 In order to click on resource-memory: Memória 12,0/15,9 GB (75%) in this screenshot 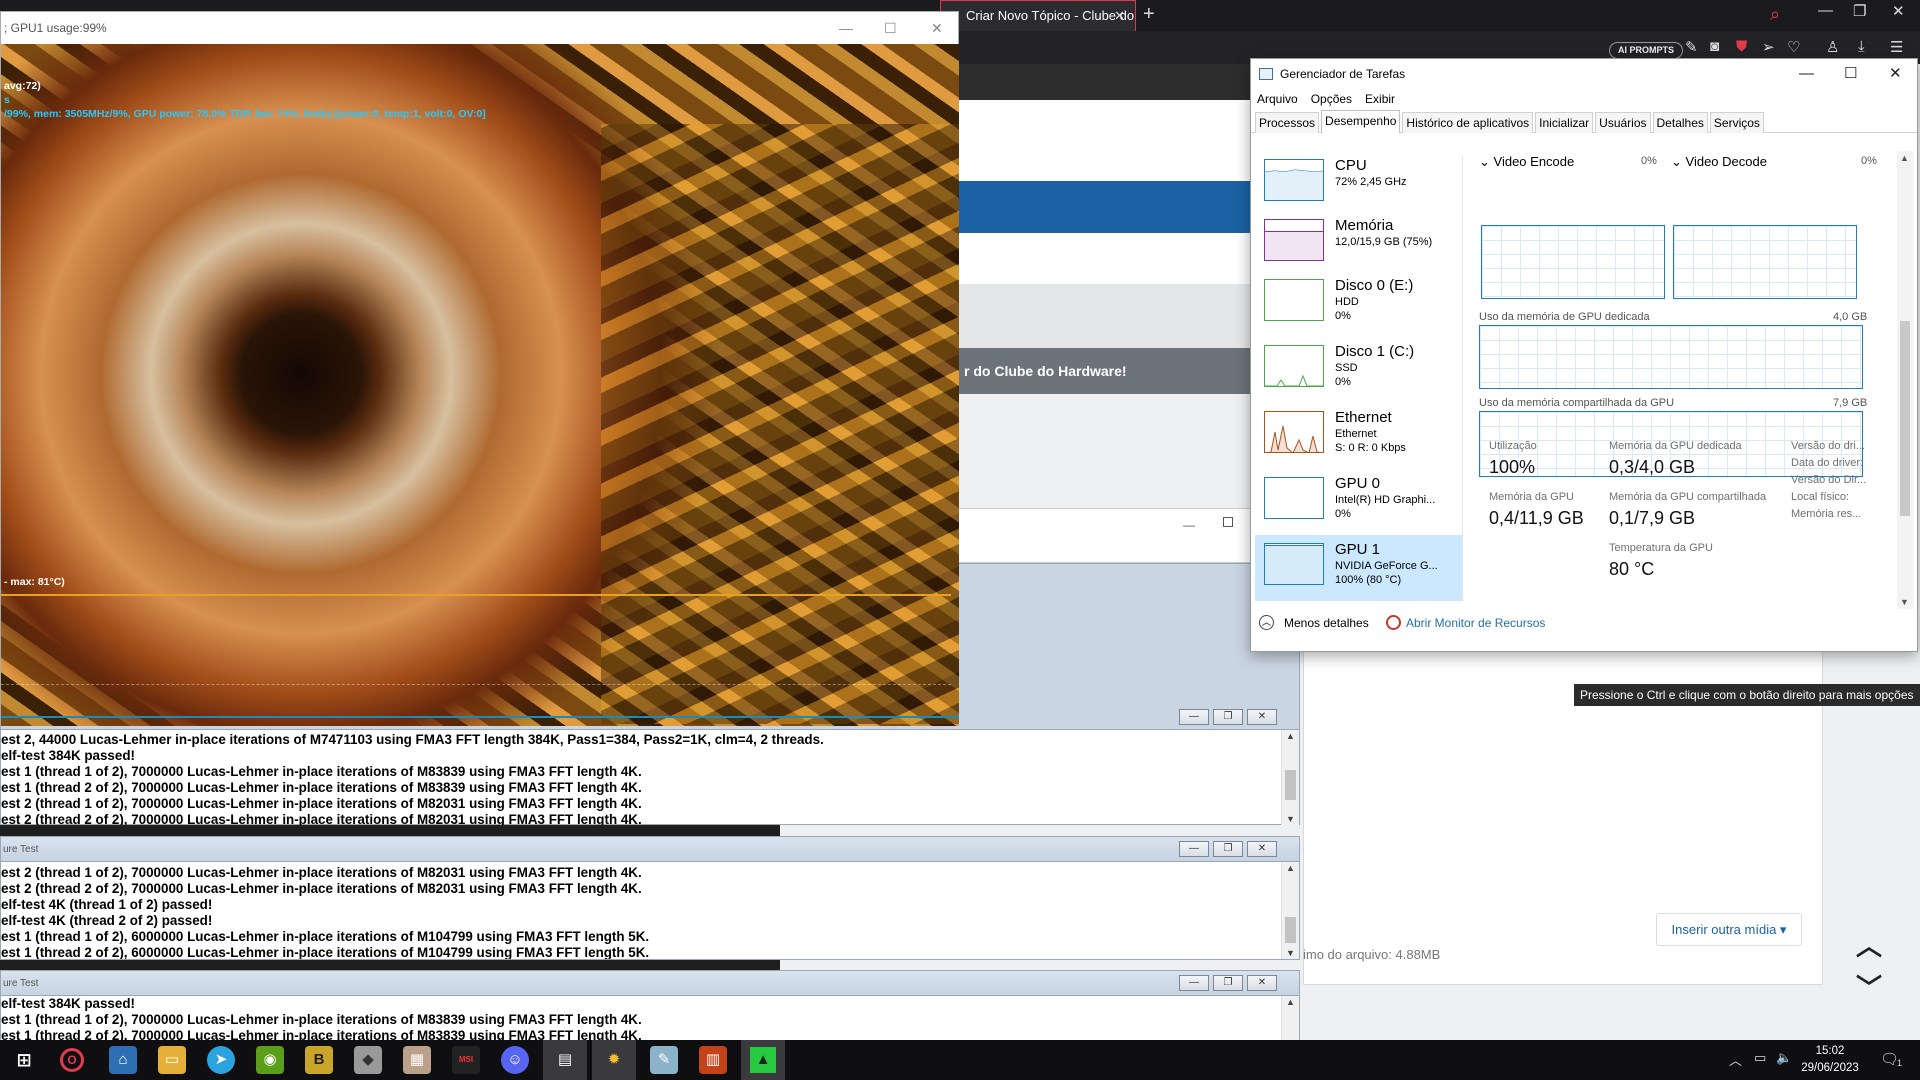, I will do `click(1359, 244)`.